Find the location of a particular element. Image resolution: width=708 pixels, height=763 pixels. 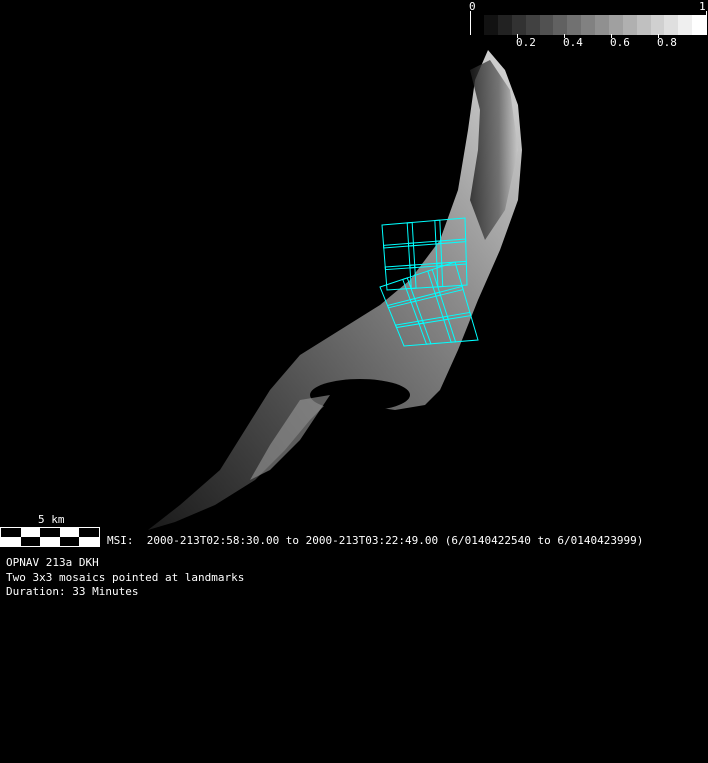

info-description: Two 3x3 mosaics pointed at landmarks is located at coordinates (125, 577).